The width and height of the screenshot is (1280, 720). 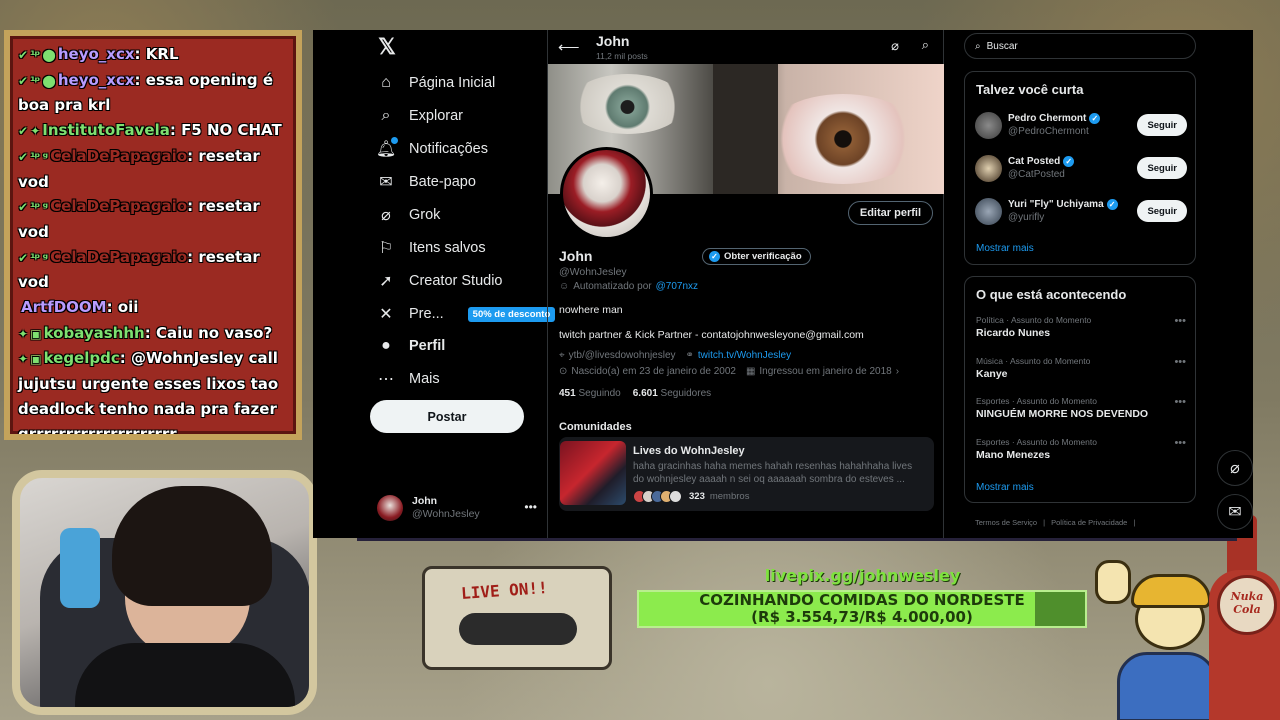 I want to click on nav-item-label: Notificações, so click(x=448, y=149).